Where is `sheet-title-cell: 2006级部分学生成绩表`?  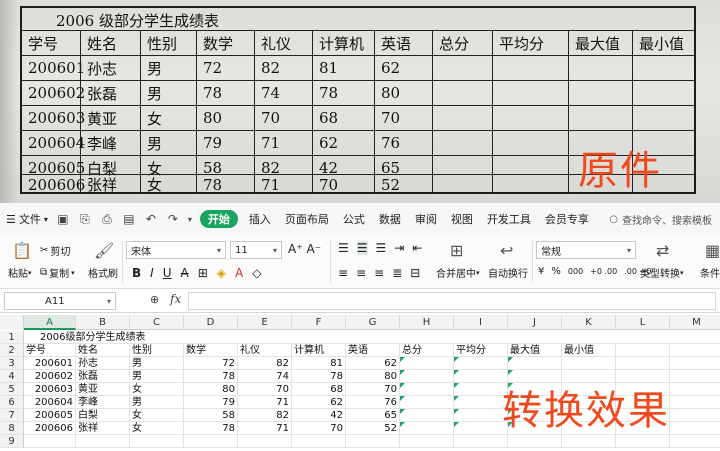
sheet-title-cell: 2006级部分学生成绩表 is located at coordinates (84, 337).